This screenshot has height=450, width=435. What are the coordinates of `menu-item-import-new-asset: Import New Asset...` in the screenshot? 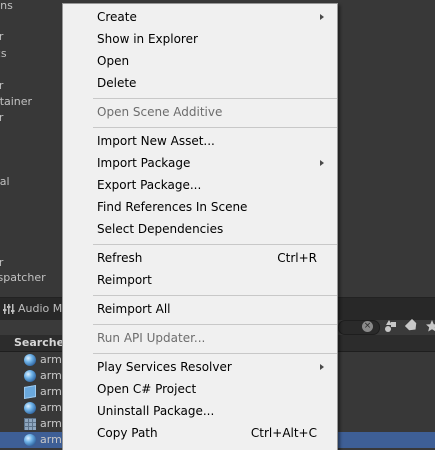 It's located at (200, 141).